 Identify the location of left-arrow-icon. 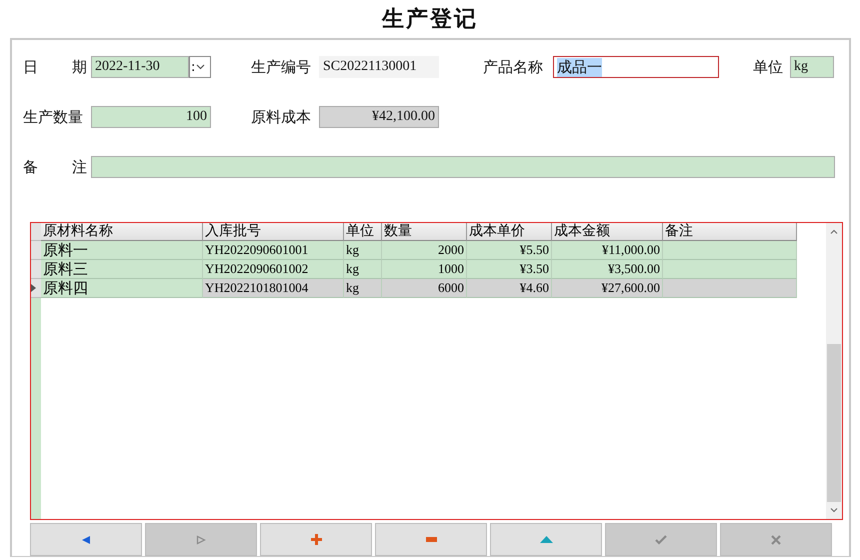
(86, 539).